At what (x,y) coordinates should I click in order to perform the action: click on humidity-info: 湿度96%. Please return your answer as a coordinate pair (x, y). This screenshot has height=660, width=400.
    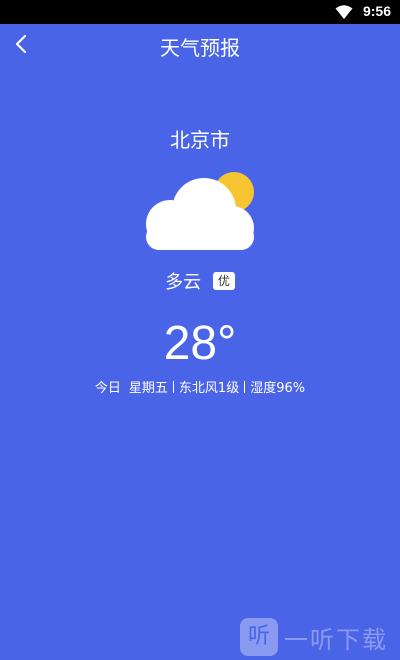
    Looking at the image, I should click on (278, 388).